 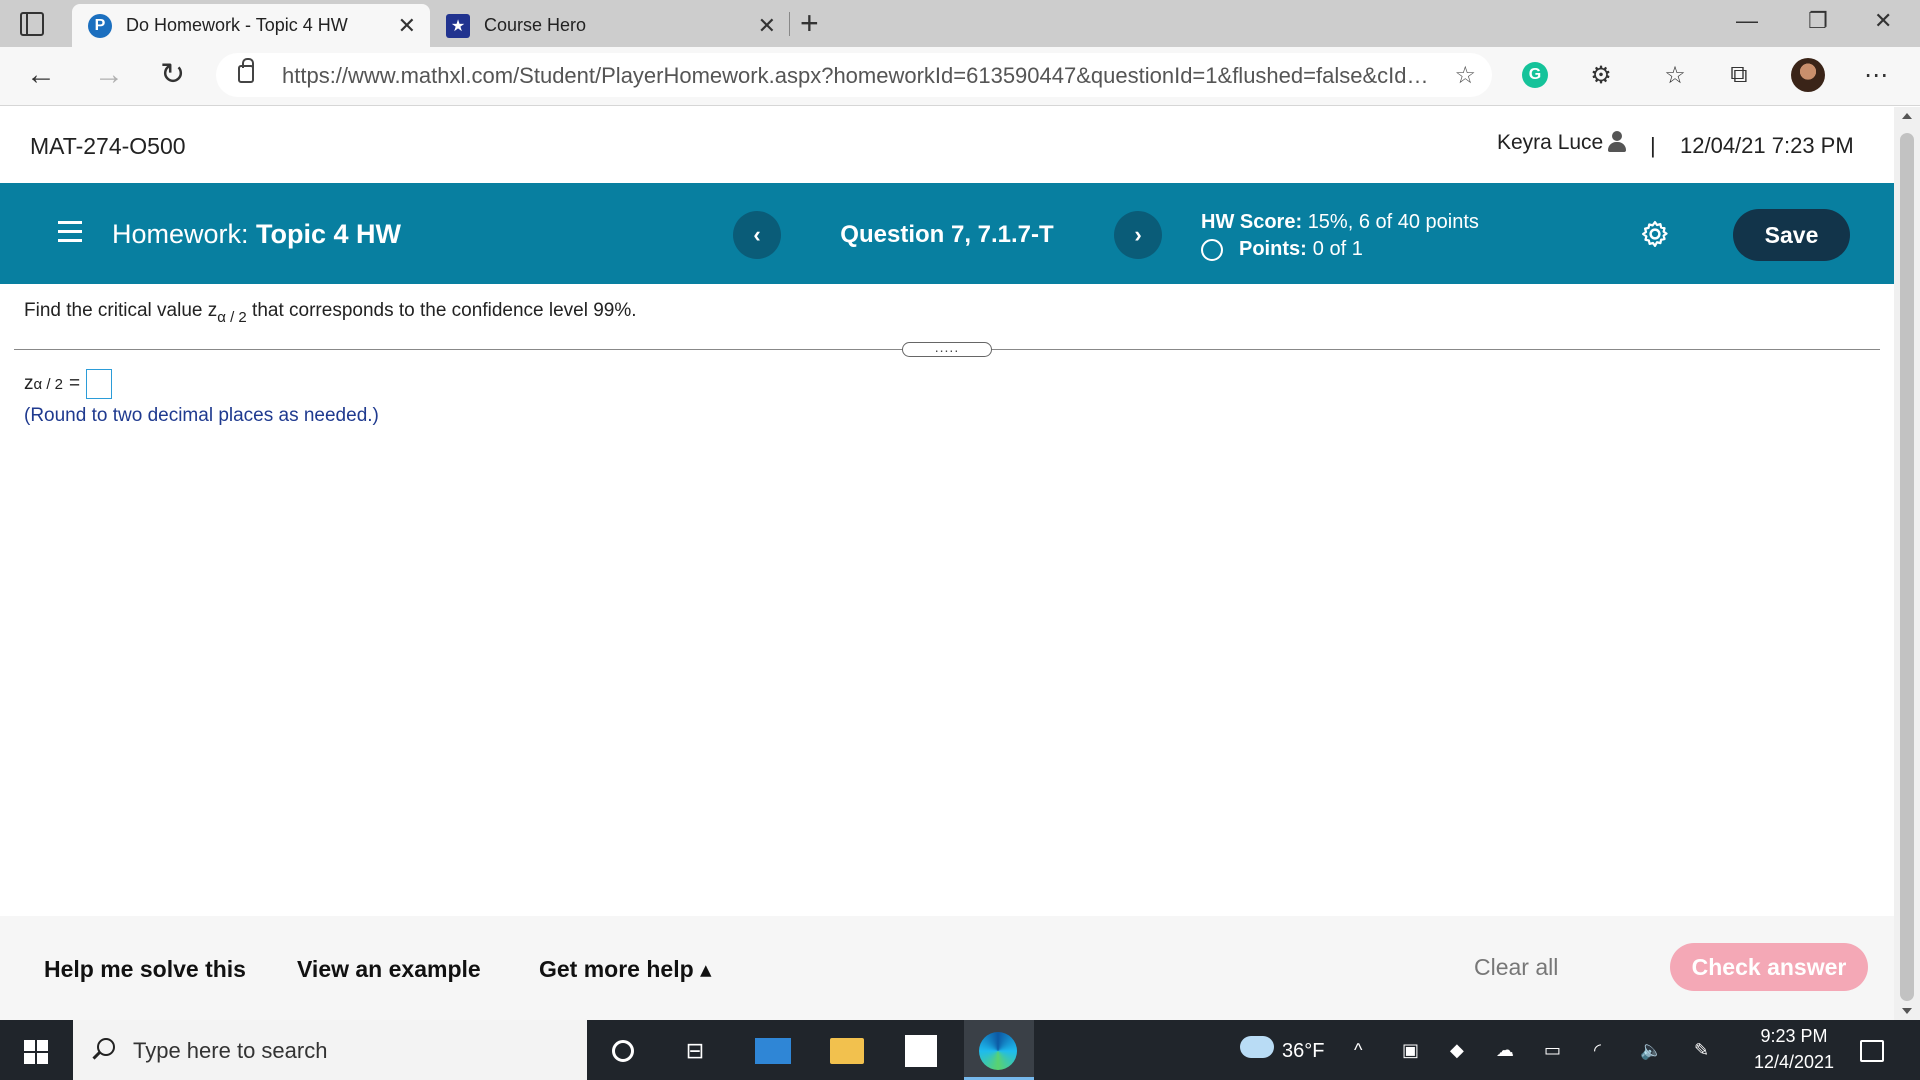 I want to click on previous-question-button: ‹, so click(x=757, y=235).